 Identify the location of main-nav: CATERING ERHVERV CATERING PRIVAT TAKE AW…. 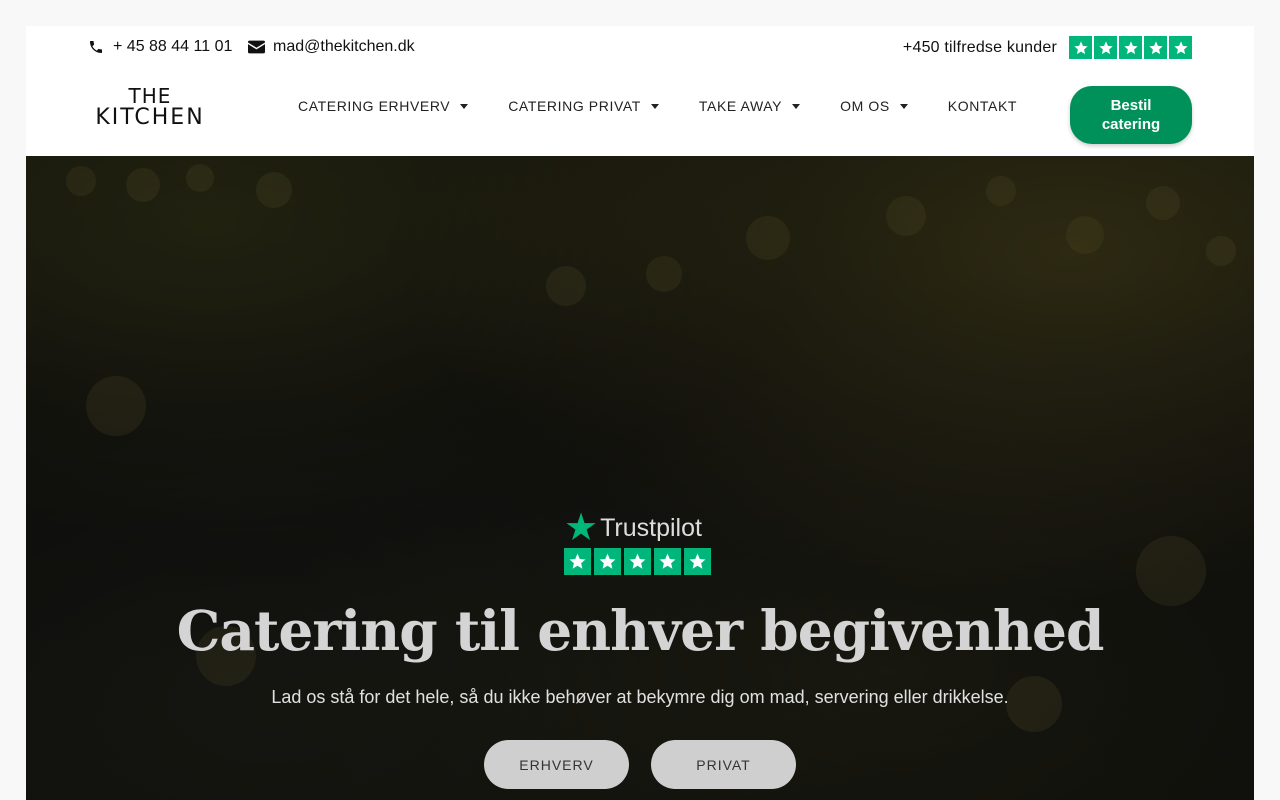
(677, 106).